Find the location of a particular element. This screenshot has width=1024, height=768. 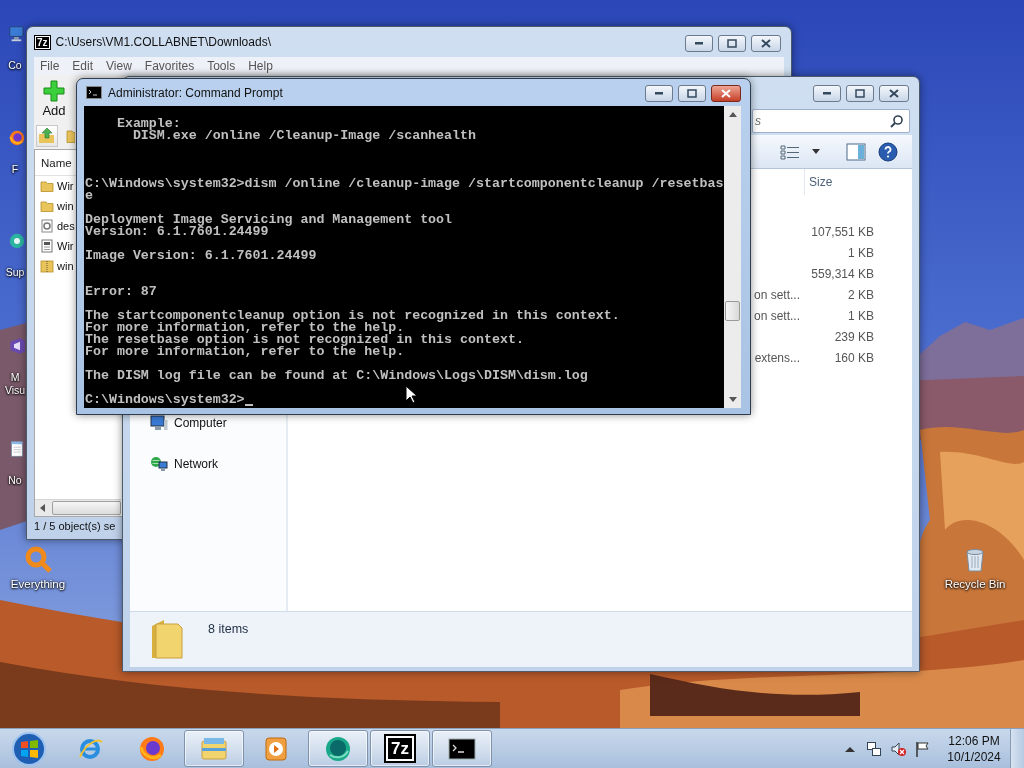

table-cell-text: 107,551 KB is located at coordinates (842, 231).